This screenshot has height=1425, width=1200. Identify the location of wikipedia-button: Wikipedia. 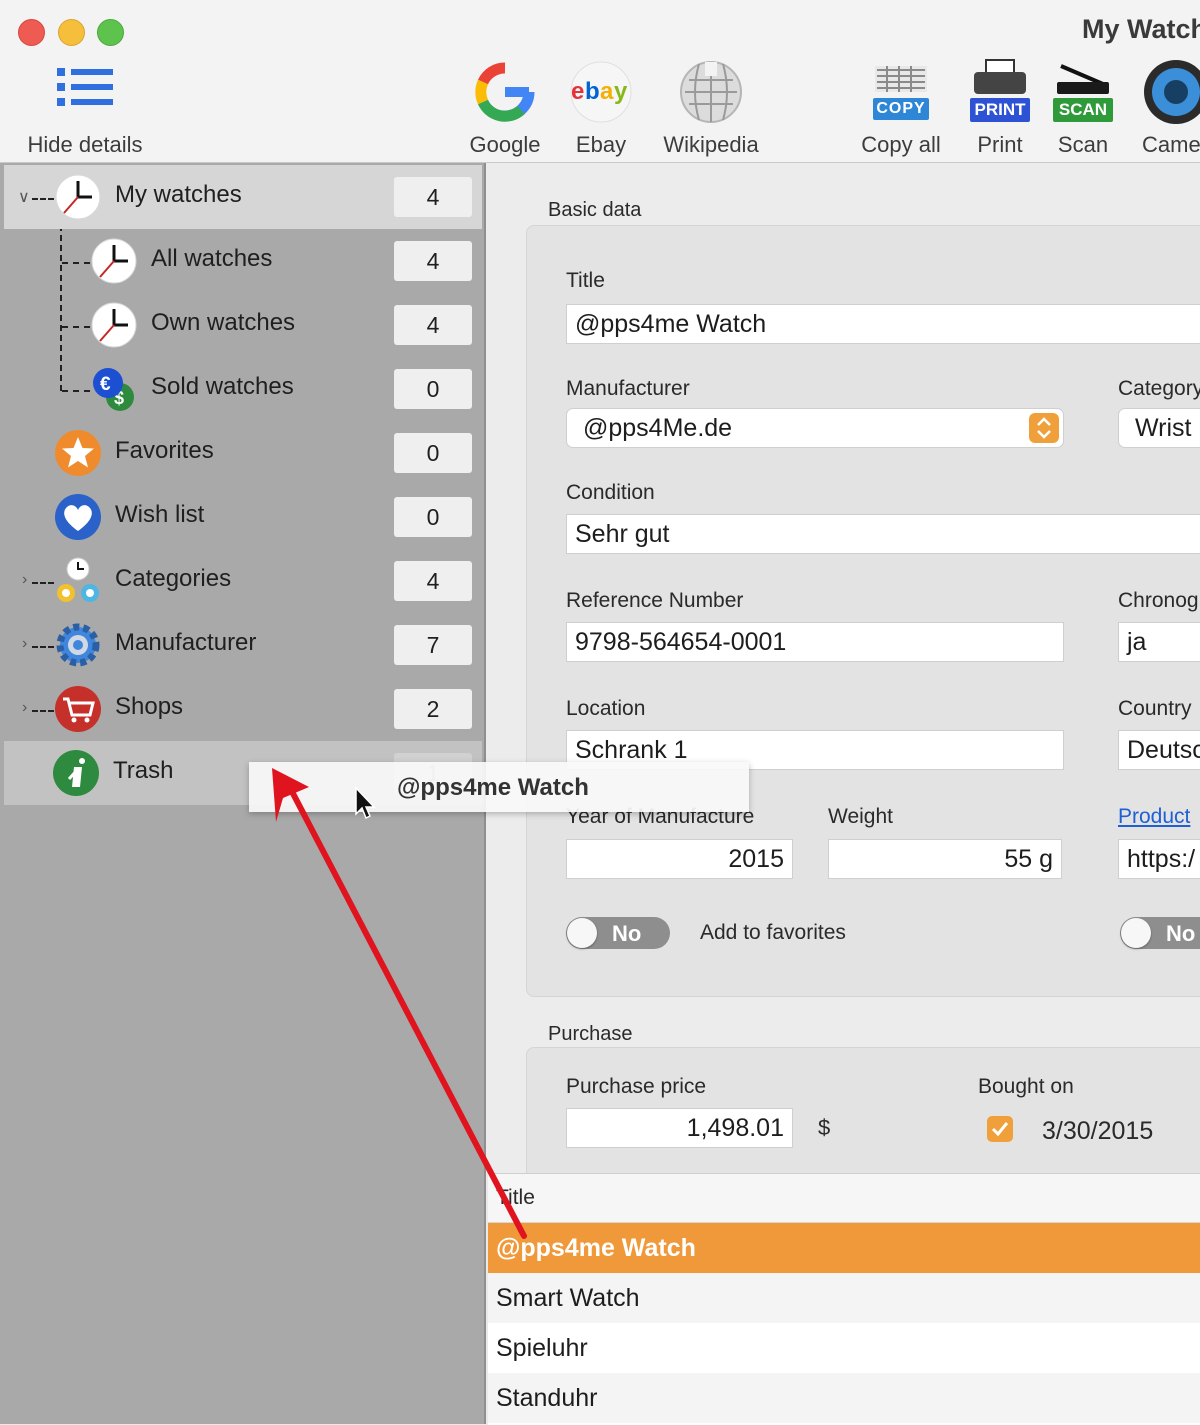
(711, 107).